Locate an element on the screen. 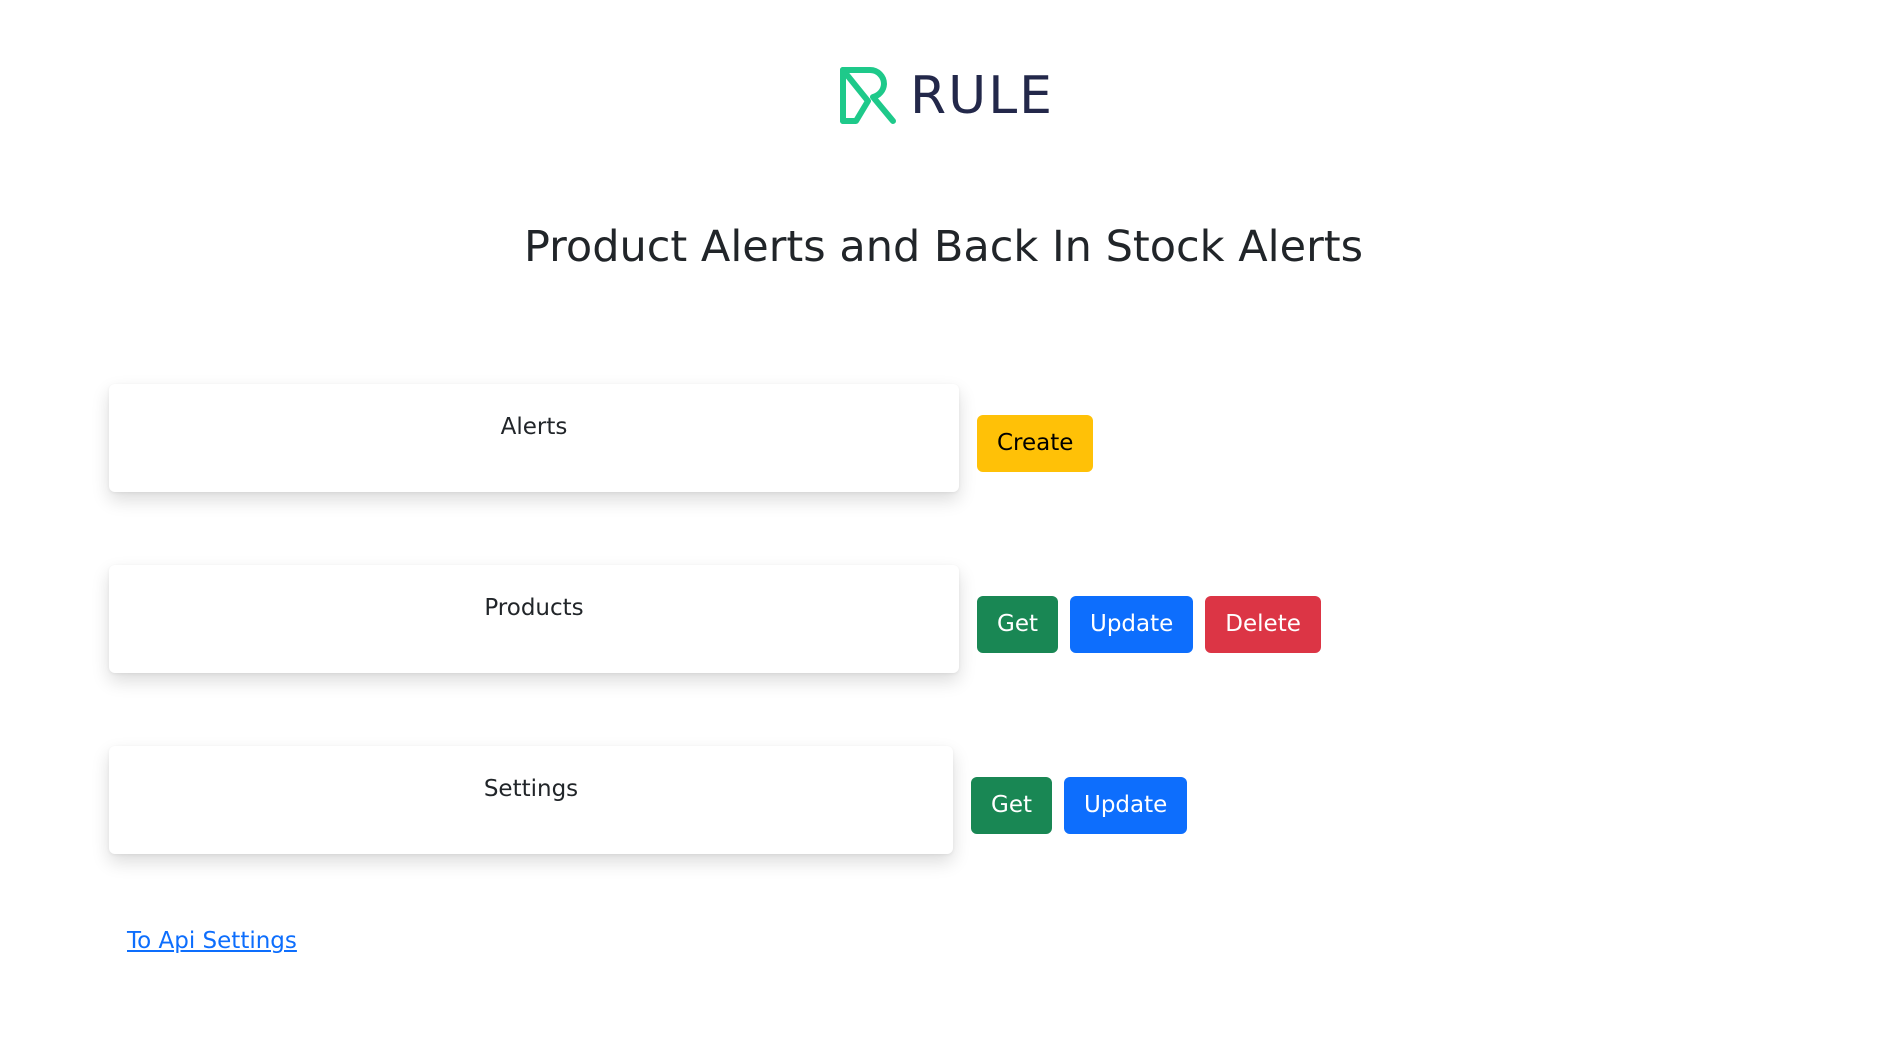  settings-card: Settings is located at coordinates (531, 800).